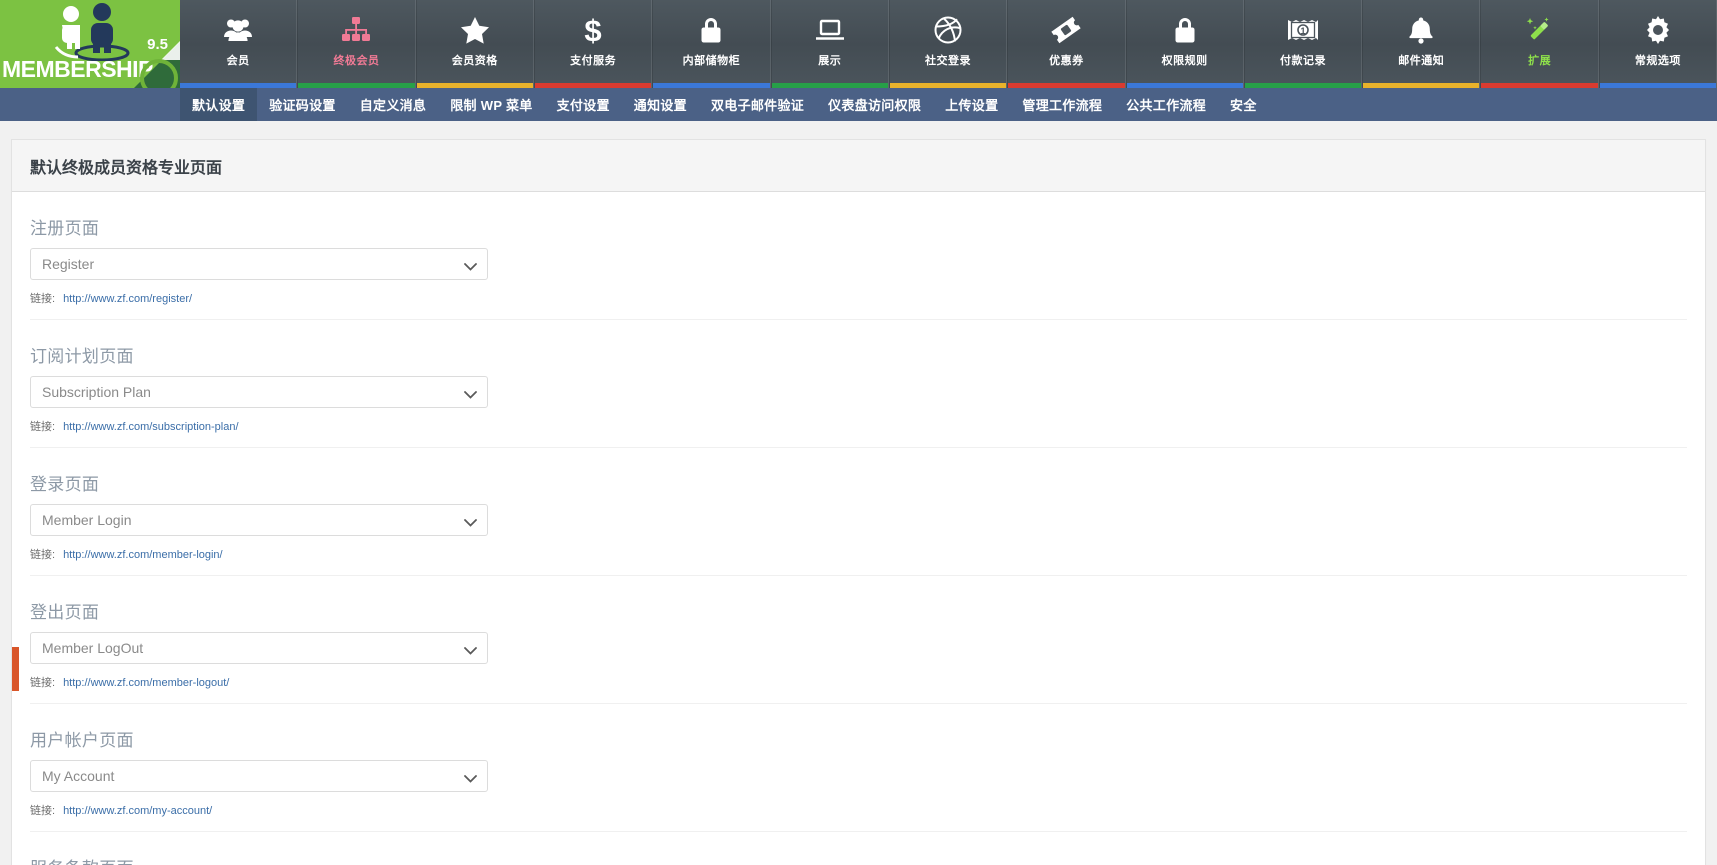 This screenshot has height=865, width=1717. What do you see at coordinates (1243, 104) in the screenshot?
I see `sub-tab-11: 安全` at bounding box center [1243, 104].